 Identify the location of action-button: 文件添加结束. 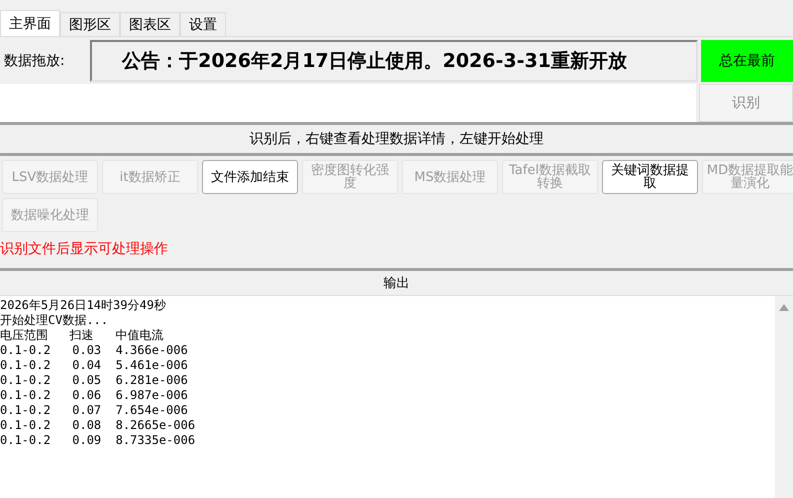
(250, 177).